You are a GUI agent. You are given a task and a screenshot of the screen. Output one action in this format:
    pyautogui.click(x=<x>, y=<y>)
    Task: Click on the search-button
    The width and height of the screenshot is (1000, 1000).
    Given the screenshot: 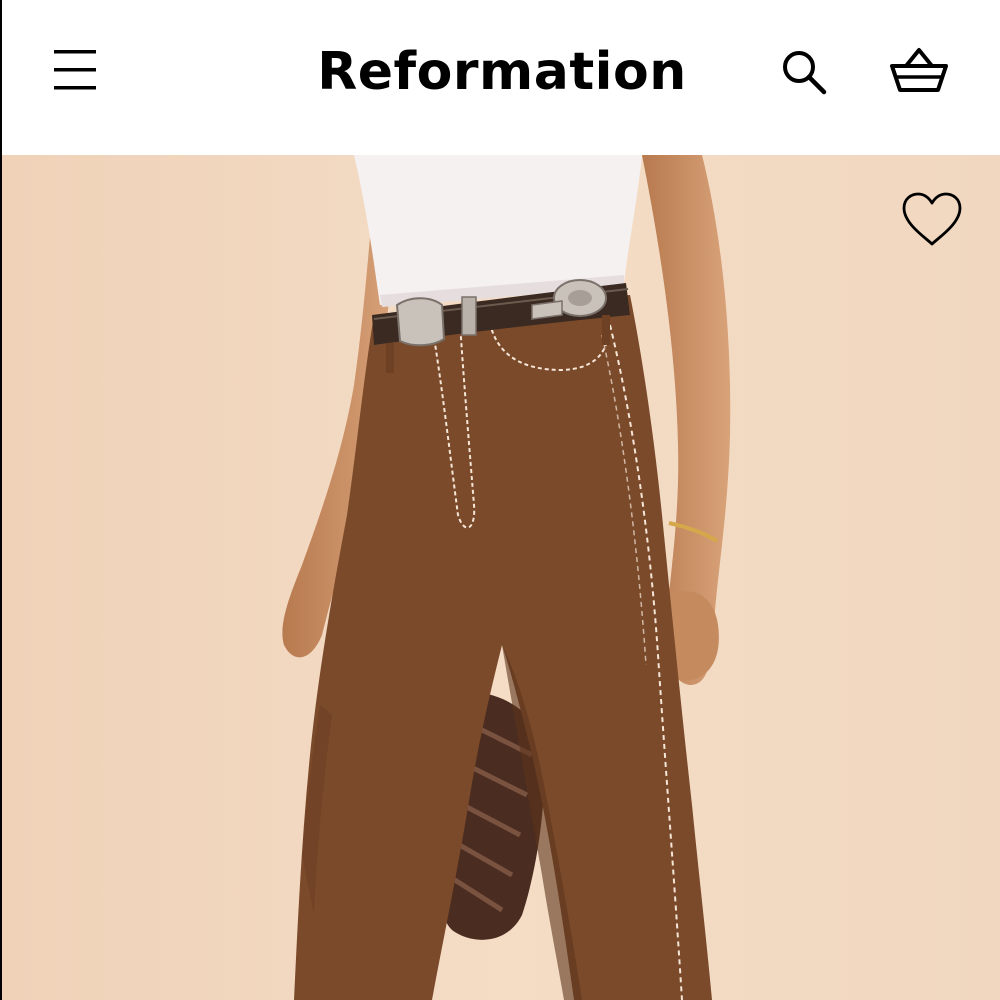 What is the action you would take?
    pyautogui.click(x=803, y=71)
    